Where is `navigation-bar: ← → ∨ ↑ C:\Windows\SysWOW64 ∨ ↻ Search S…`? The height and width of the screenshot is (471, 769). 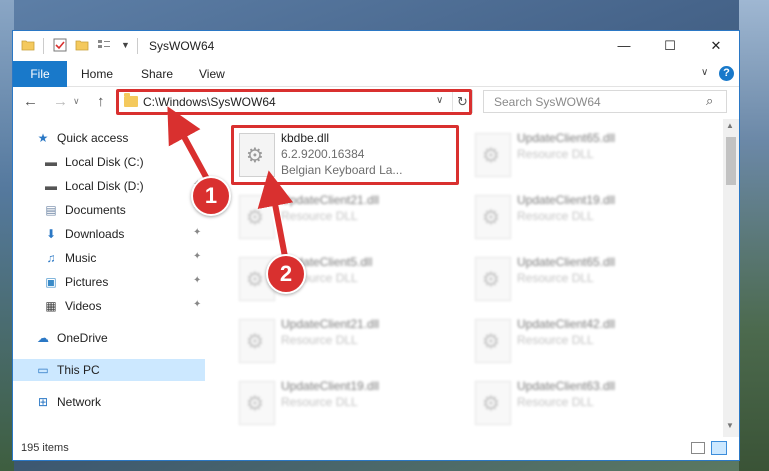
navigation-bar: ← → ∨ ↑ C:\Windows\SysWOW64 ∨ ↻ Search S… is located at coordinates (376, 102).